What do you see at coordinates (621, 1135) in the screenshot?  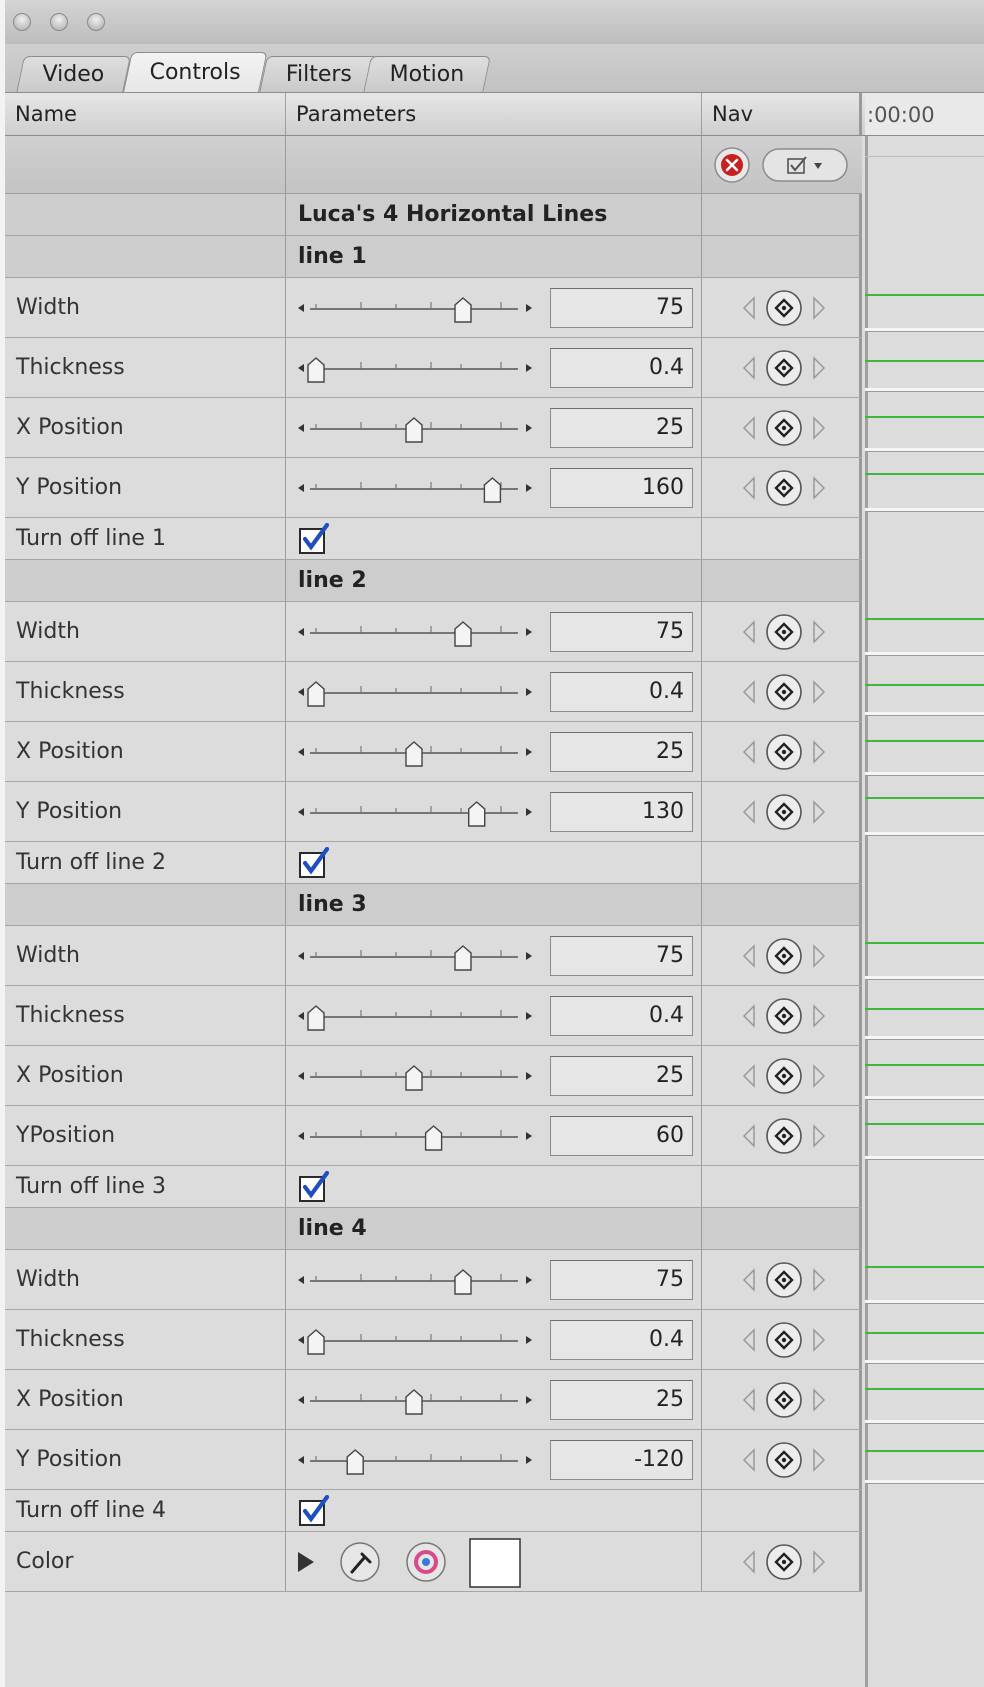 I see `value-field: 60` at bounding box center [621, 1135].